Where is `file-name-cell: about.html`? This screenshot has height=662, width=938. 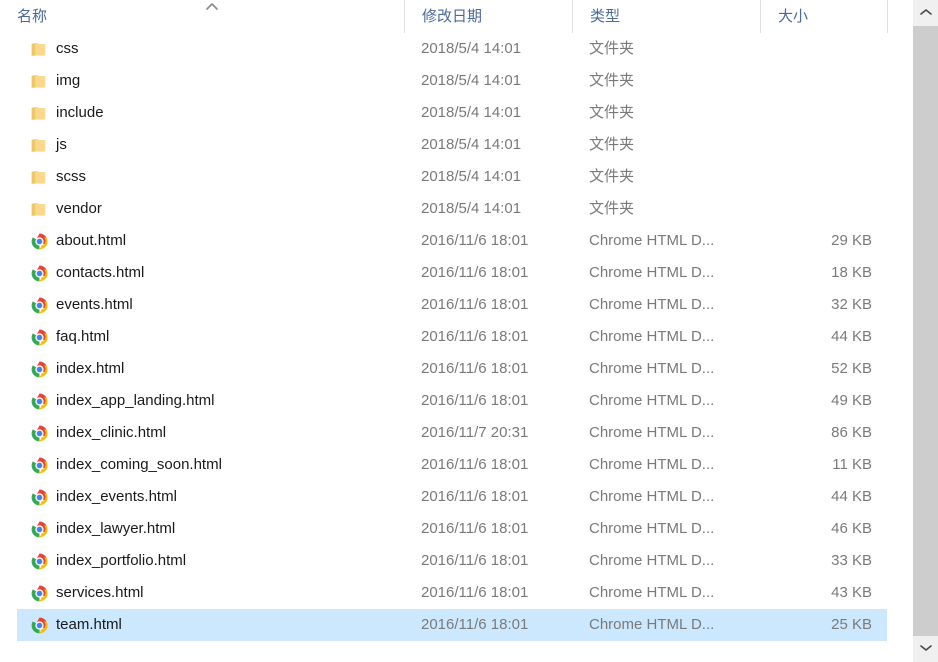 file-name-cell: about.html is located at coordinates (91, 240).